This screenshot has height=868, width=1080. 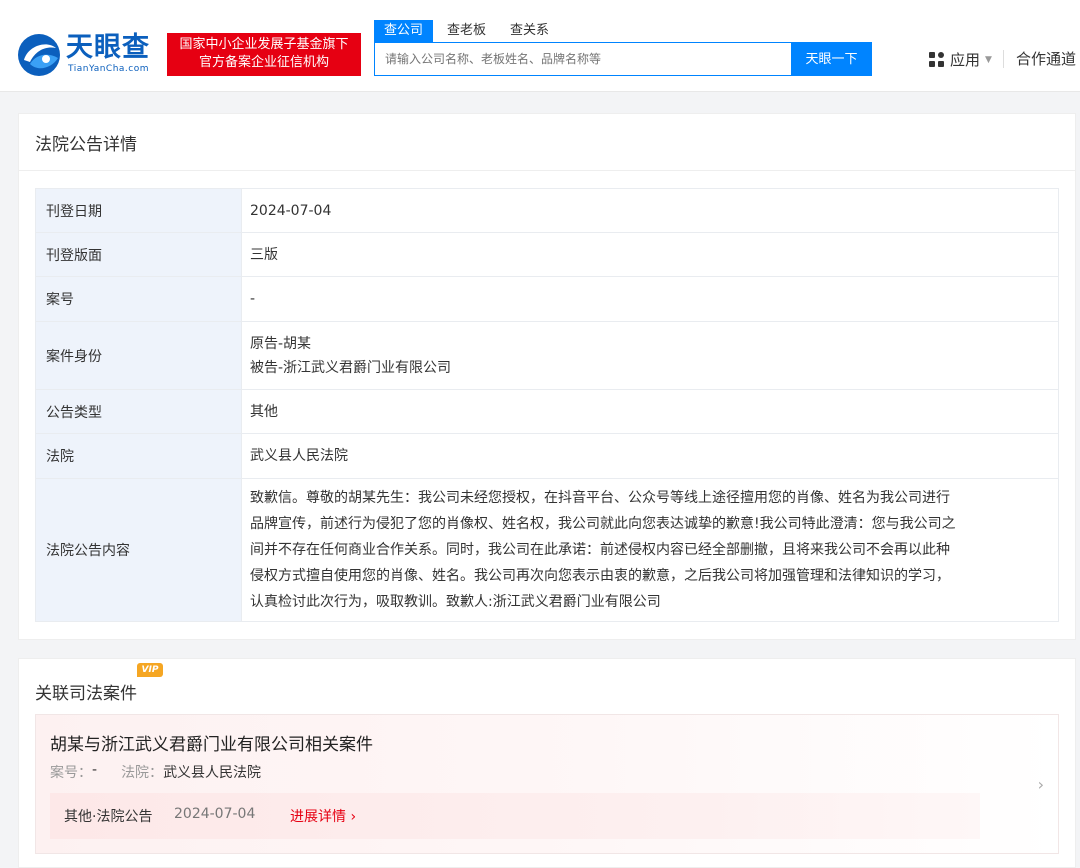 I want to click on tianyancha-logo-icon, so click(x=39, y=55).